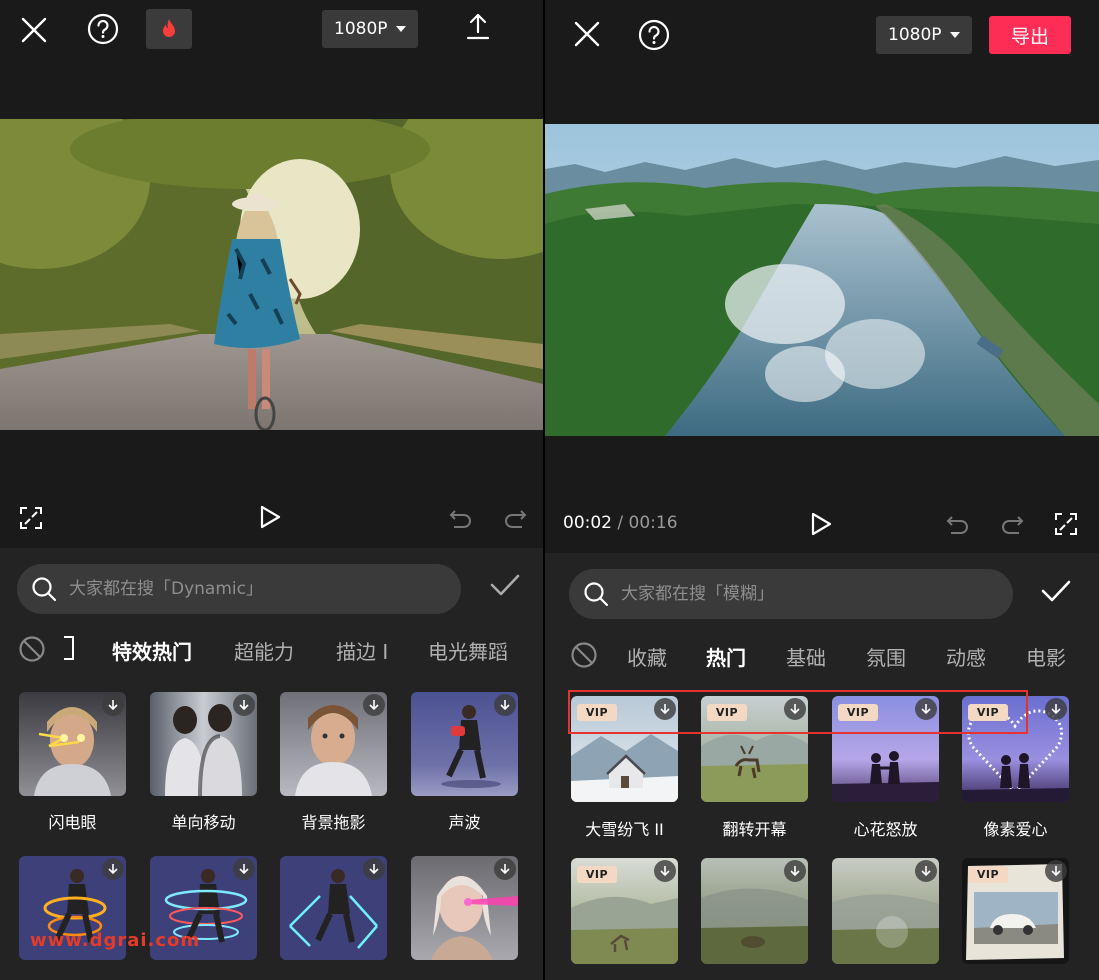  I want to click on upload-icon, so click(478, 26).